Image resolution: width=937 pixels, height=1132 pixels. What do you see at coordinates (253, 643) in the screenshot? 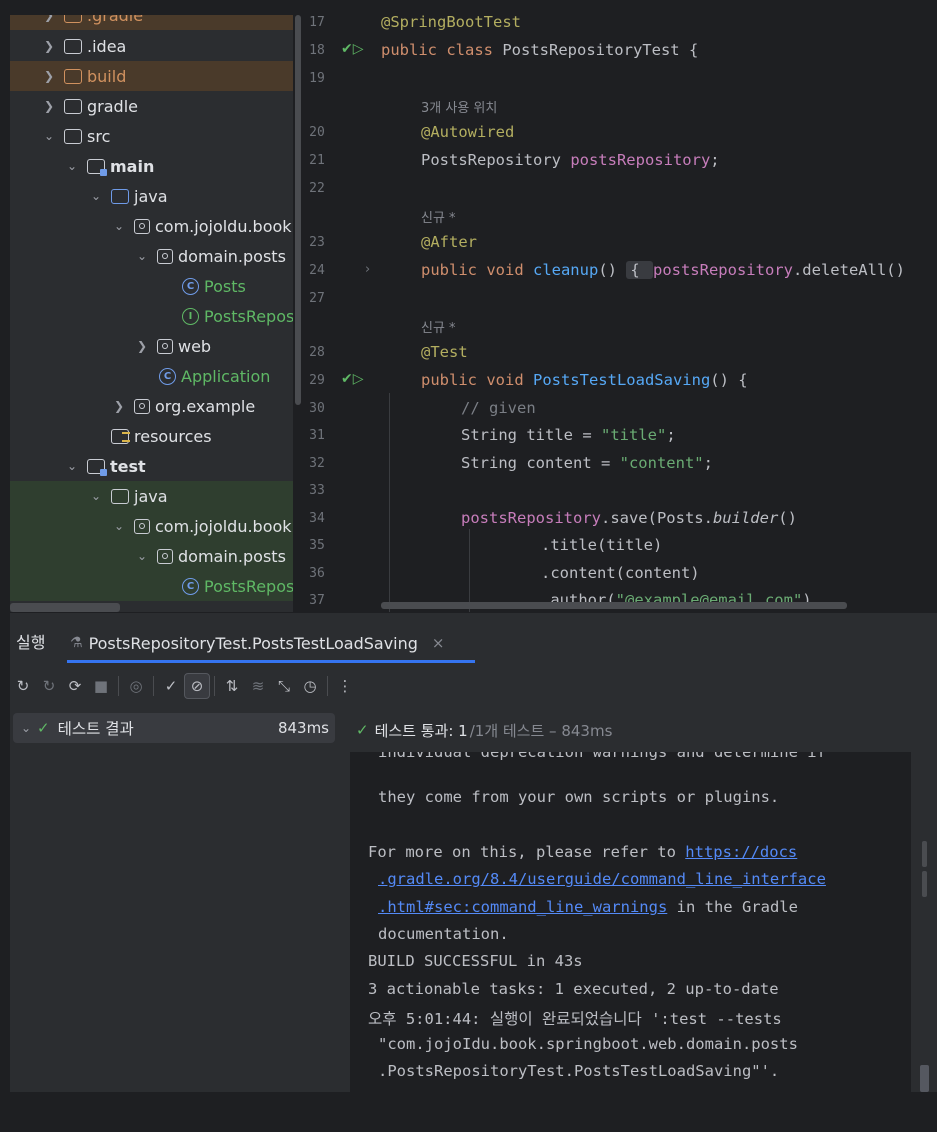
I see `tab-label: PostsRepositoryTest.PostsTestLoadSaving` at bounding box center [253, 643].